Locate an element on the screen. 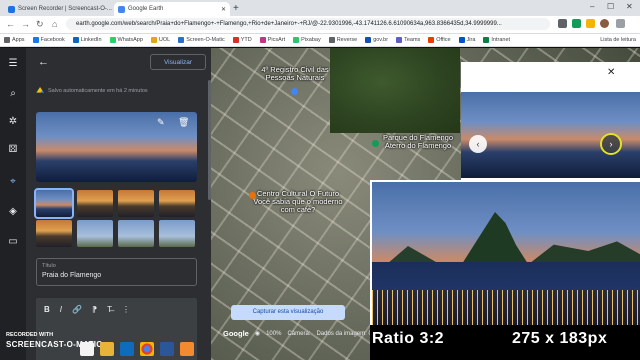 The height and width of the screenshot is (360, 640). back-icon: ← is located at coordinates (10, 24).